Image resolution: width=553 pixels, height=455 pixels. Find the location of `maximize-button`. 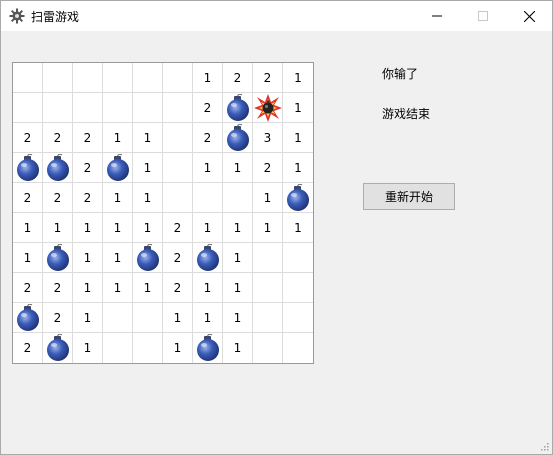

maximize-button is located at coordinates (483, 16).